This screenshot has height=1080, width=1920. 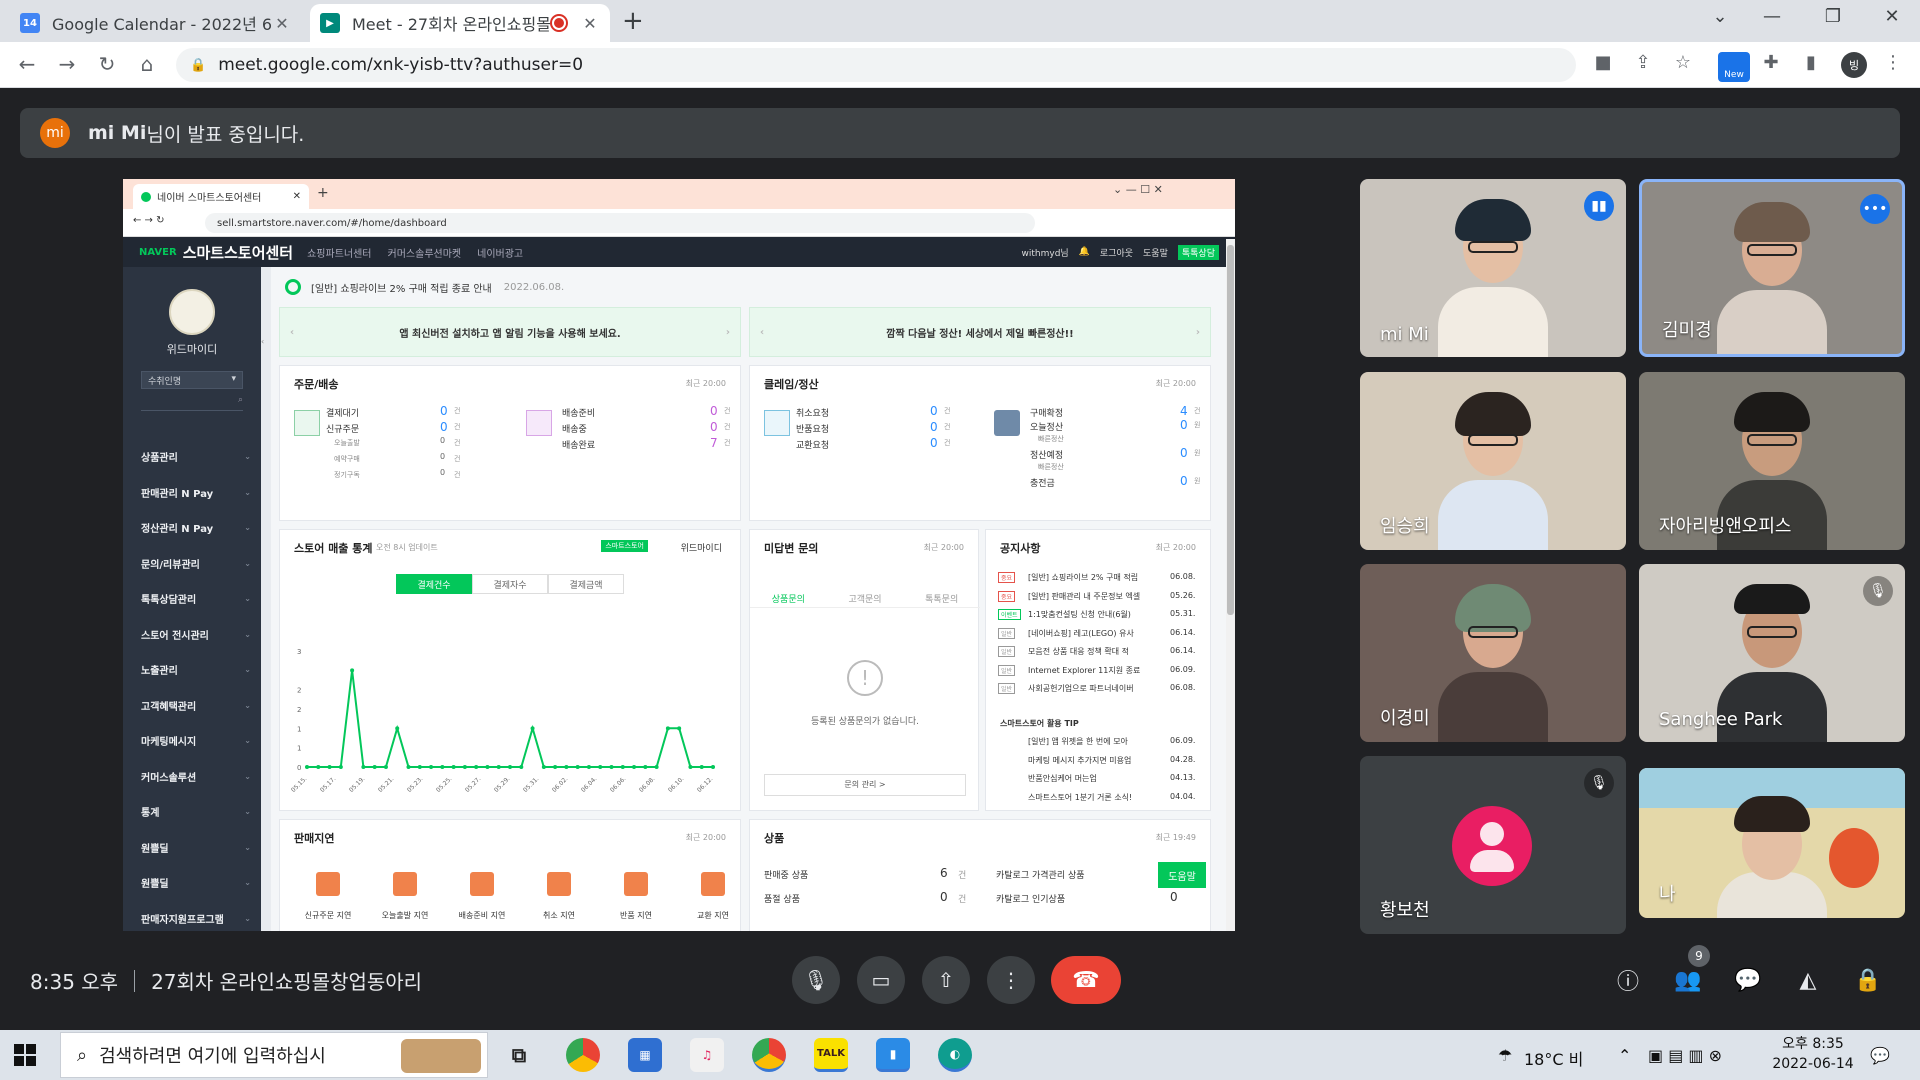 I want to click on edge-icon: ◐, so click(x=955, y=1055).